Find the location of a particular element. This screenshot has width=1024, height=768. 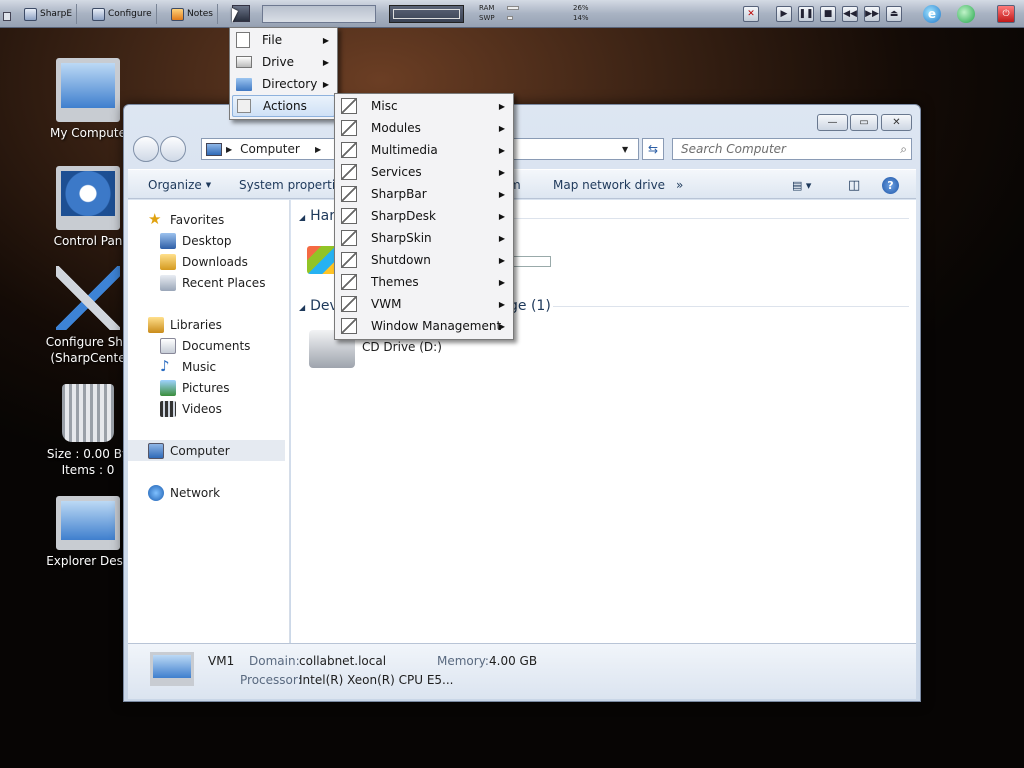

mouse-cursor-icon is located at coordinates (235, 15).